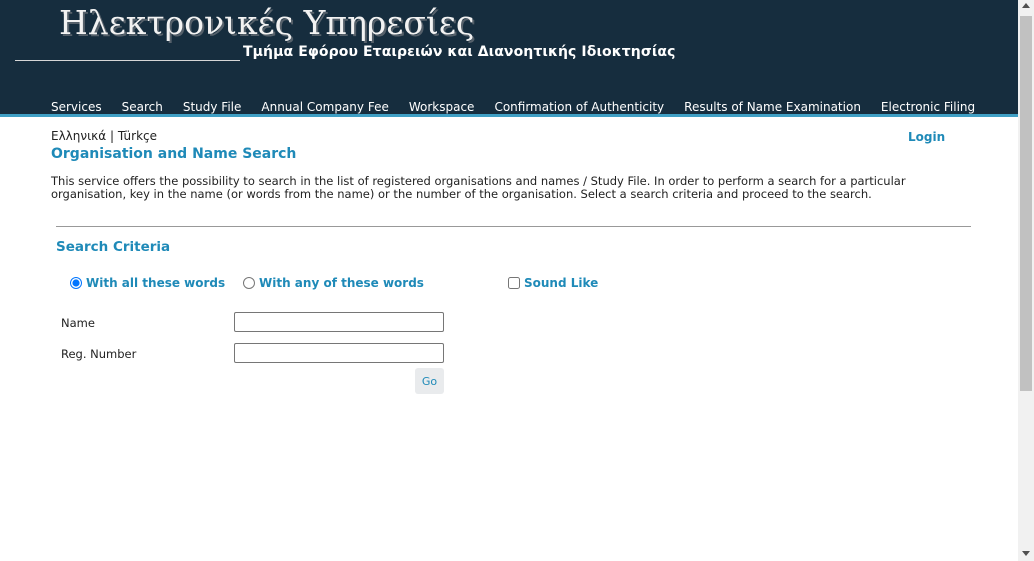 The width and height of the screenshot is (1034, 561). What do you see at coordinates (78, 323) in the screenshot?
I see `name-label: Name` at bounding box center [78, 323].